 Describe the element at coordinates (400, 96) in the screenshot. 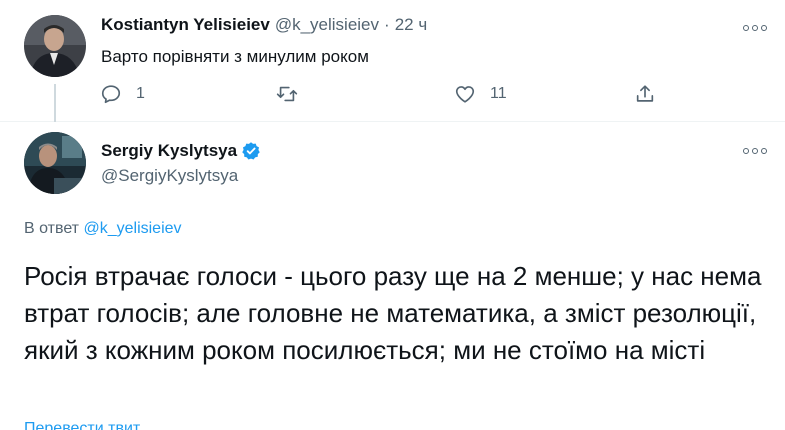

I see `tweet-actions: 1 11` at that location.